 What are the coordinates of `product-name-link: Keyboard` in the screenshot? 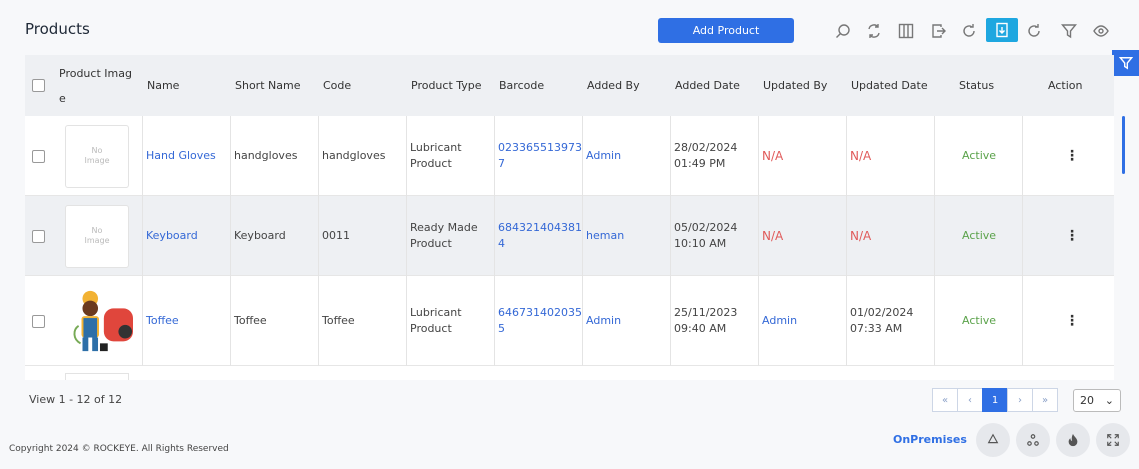 It's located at (186, 236).